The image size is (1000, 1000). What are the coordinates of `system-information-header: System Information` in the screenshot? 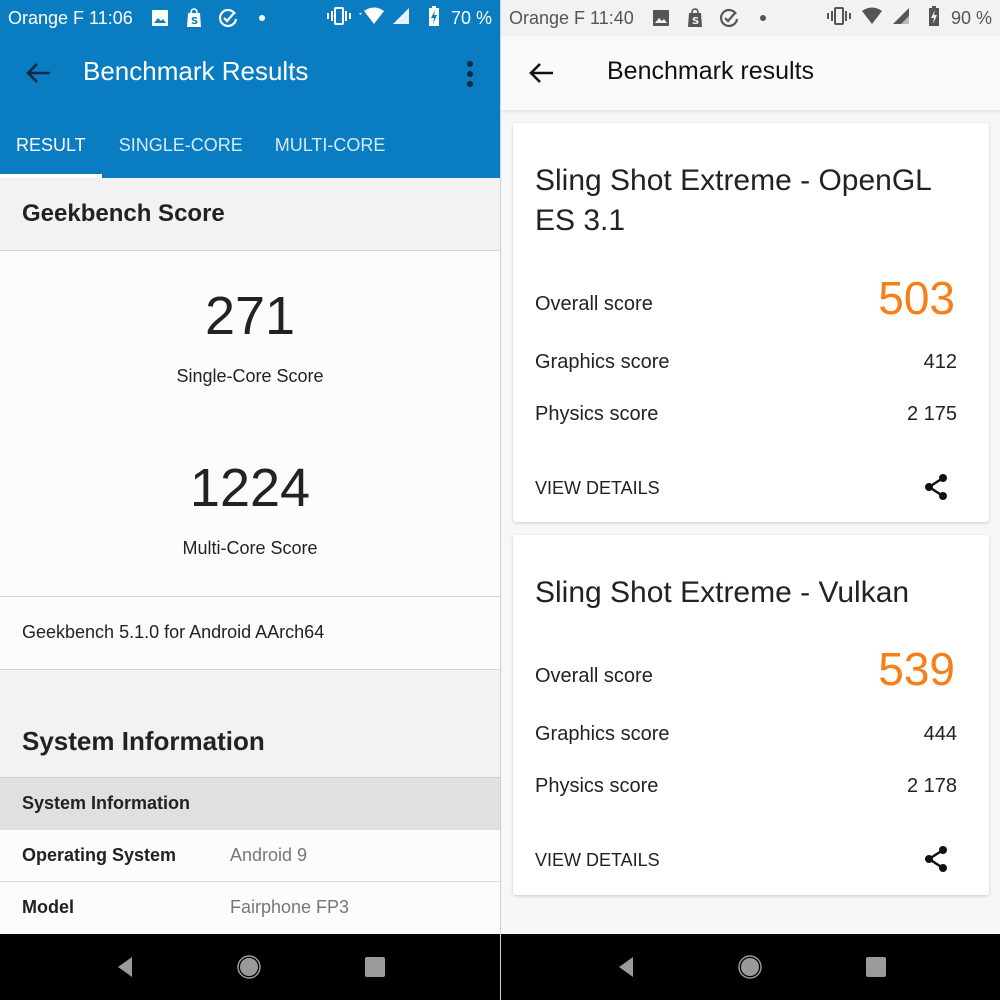 It's located at (250, 724).